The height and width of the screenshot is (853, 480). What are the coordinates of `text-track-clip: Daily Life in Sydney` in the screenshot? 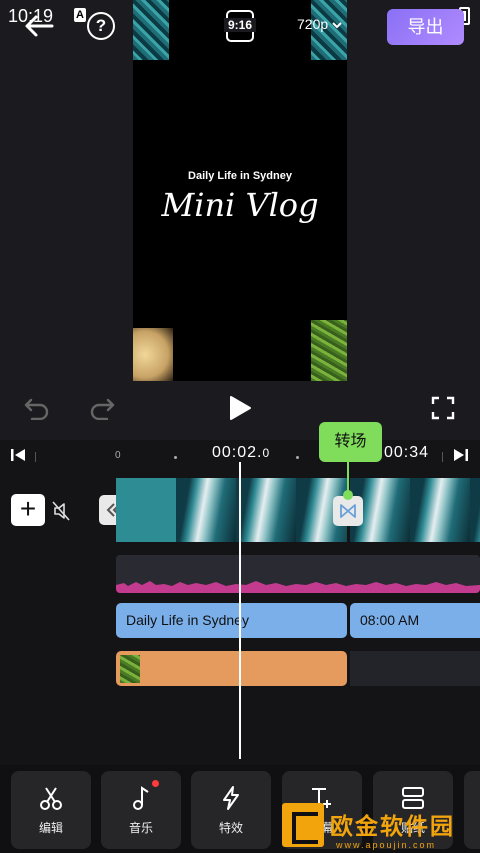 It's located at (231, 620).